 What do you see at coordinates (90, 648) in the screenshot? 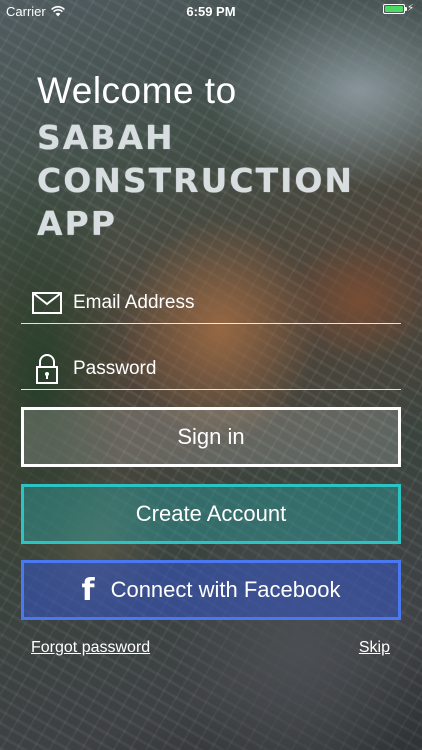
I see `forgot-password-link: Forgot password` at bounding box center [90, 648].